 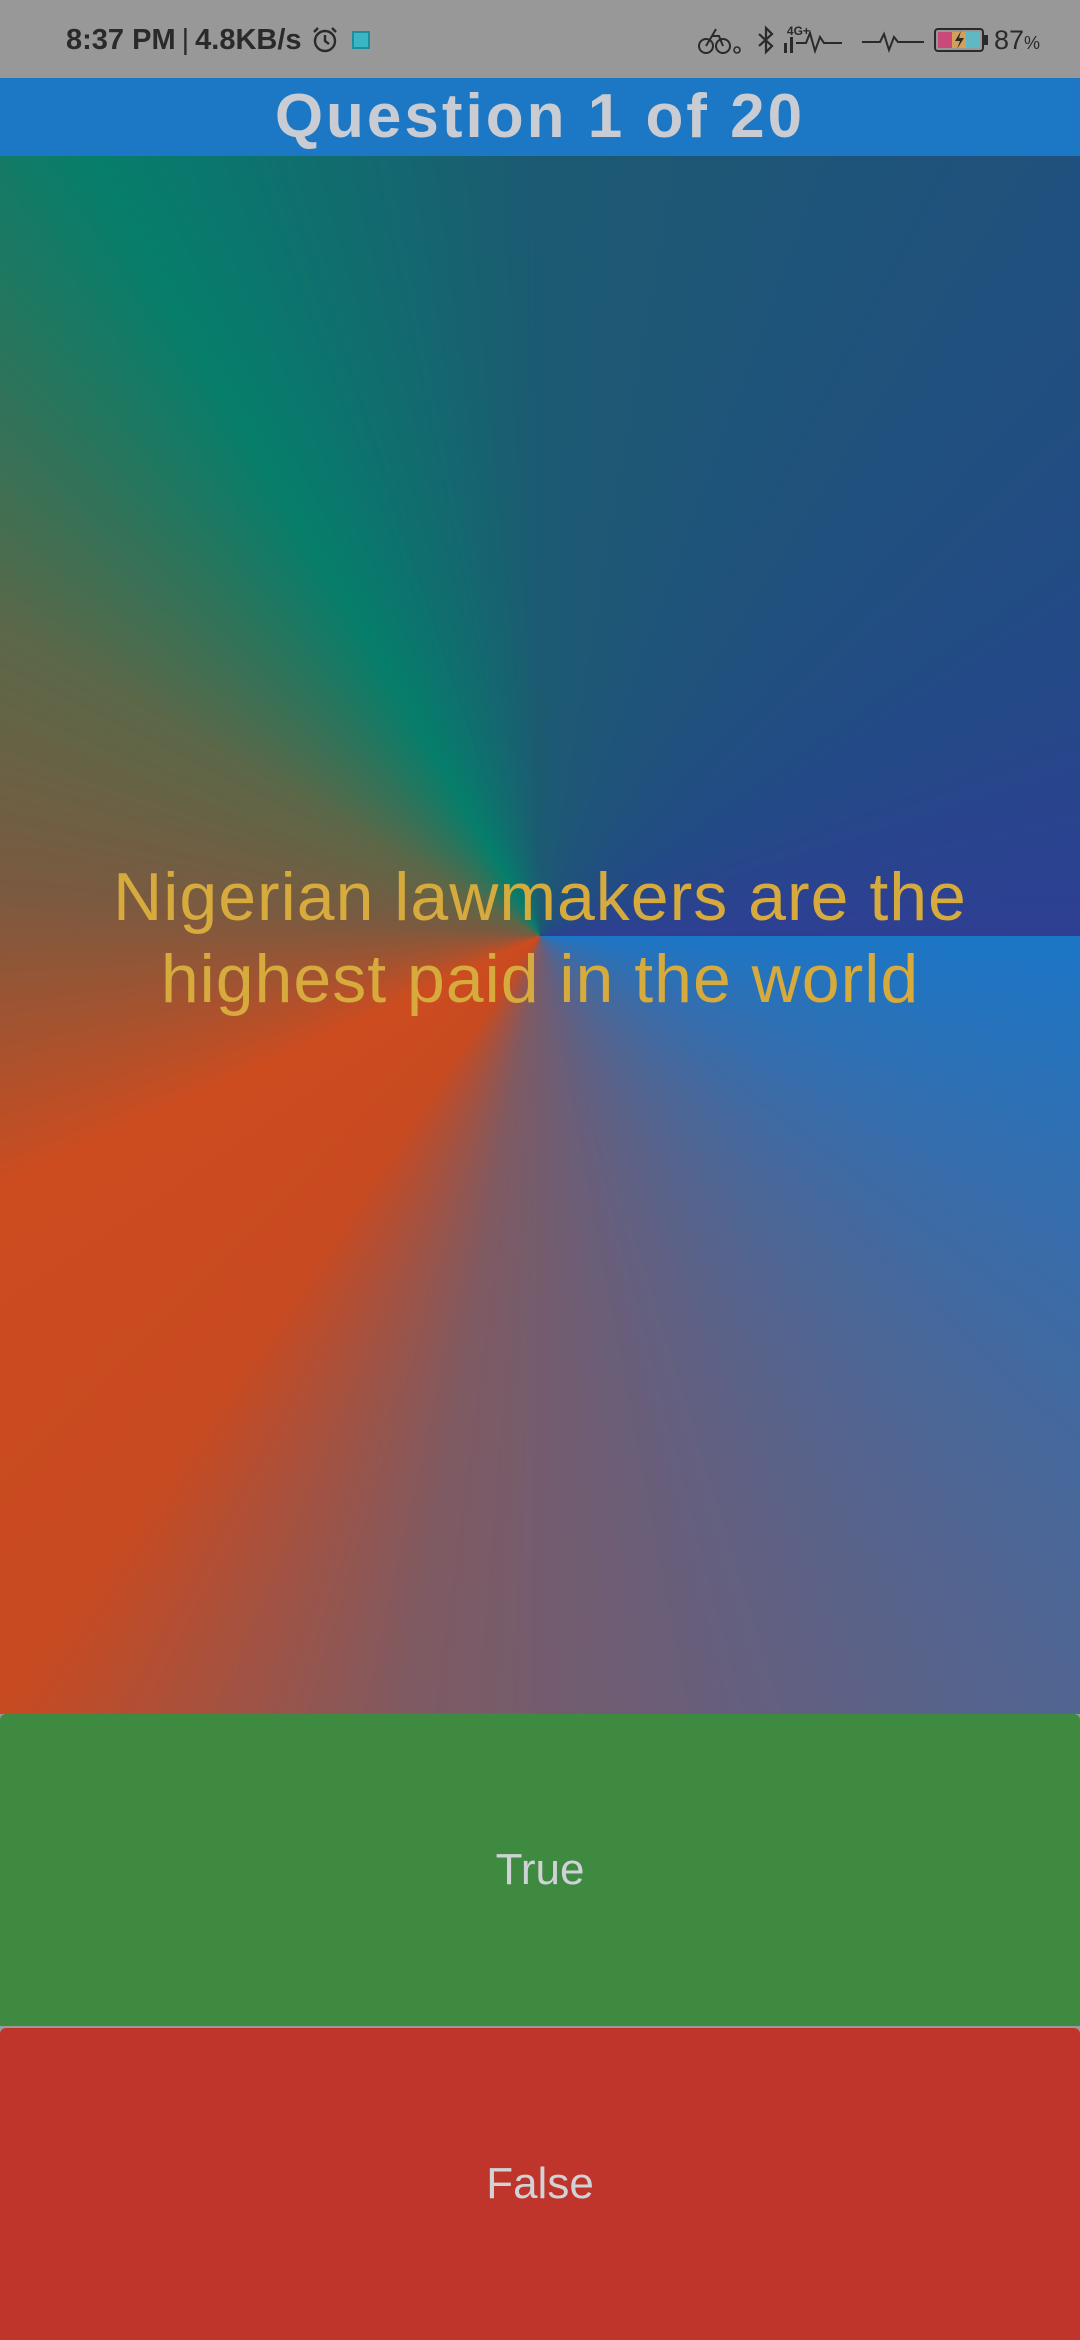 I want to click on status-left: 8:37 PM | 4.8KB/s, so click(x=218, y=40).